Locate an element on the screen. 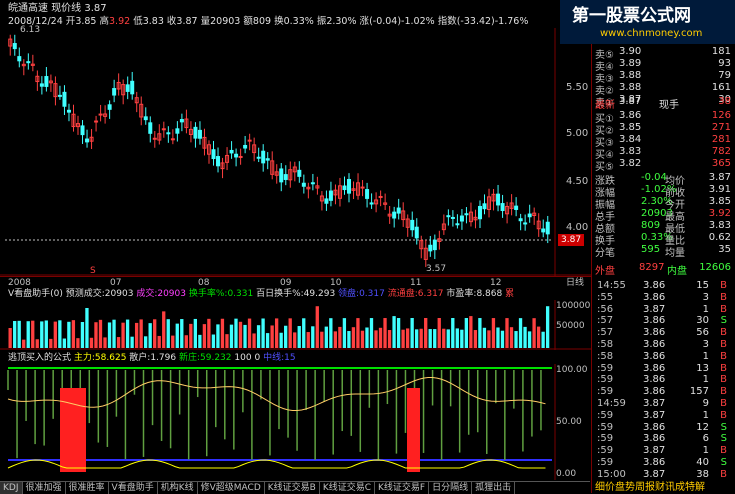 This screenshot has width=735, height=494. tab-7: K线证交易C is located at coordinates (348, 488).